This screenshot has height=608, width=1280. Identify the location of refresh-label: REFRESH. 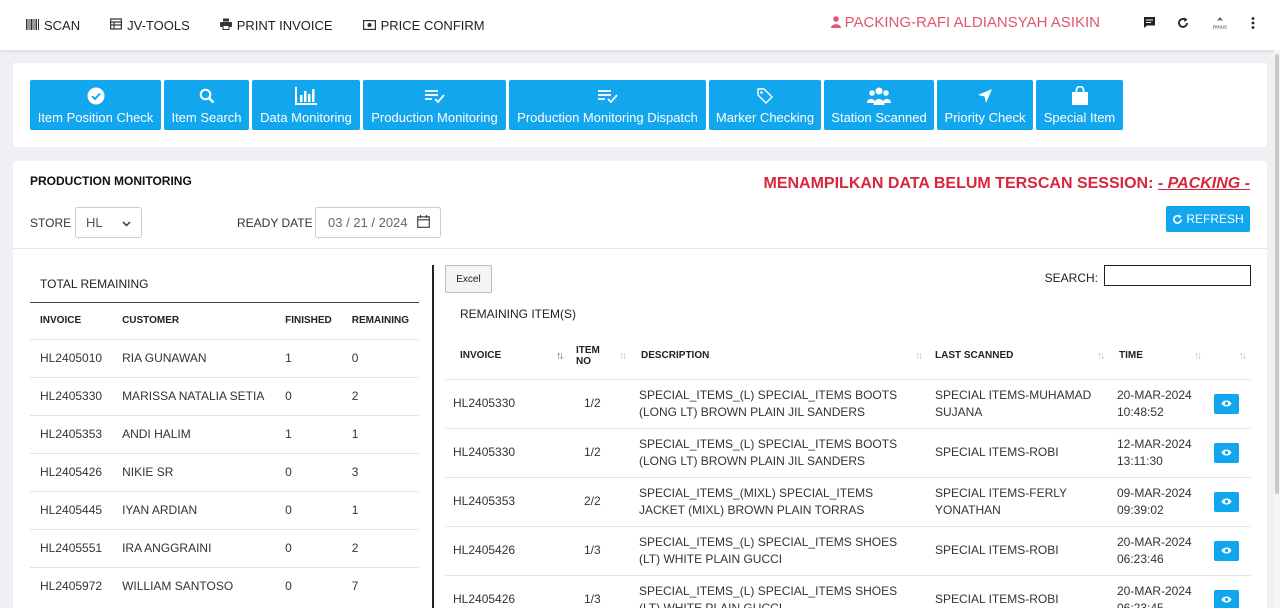
(1215, 219).